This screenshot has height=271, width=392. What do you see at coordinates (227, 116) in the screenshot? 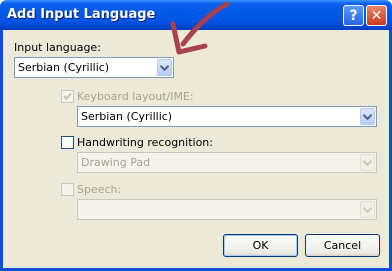
I see `keyboard-layout-dropdown: Serbian (Cyrillic)` at bounding box center [227, 116].